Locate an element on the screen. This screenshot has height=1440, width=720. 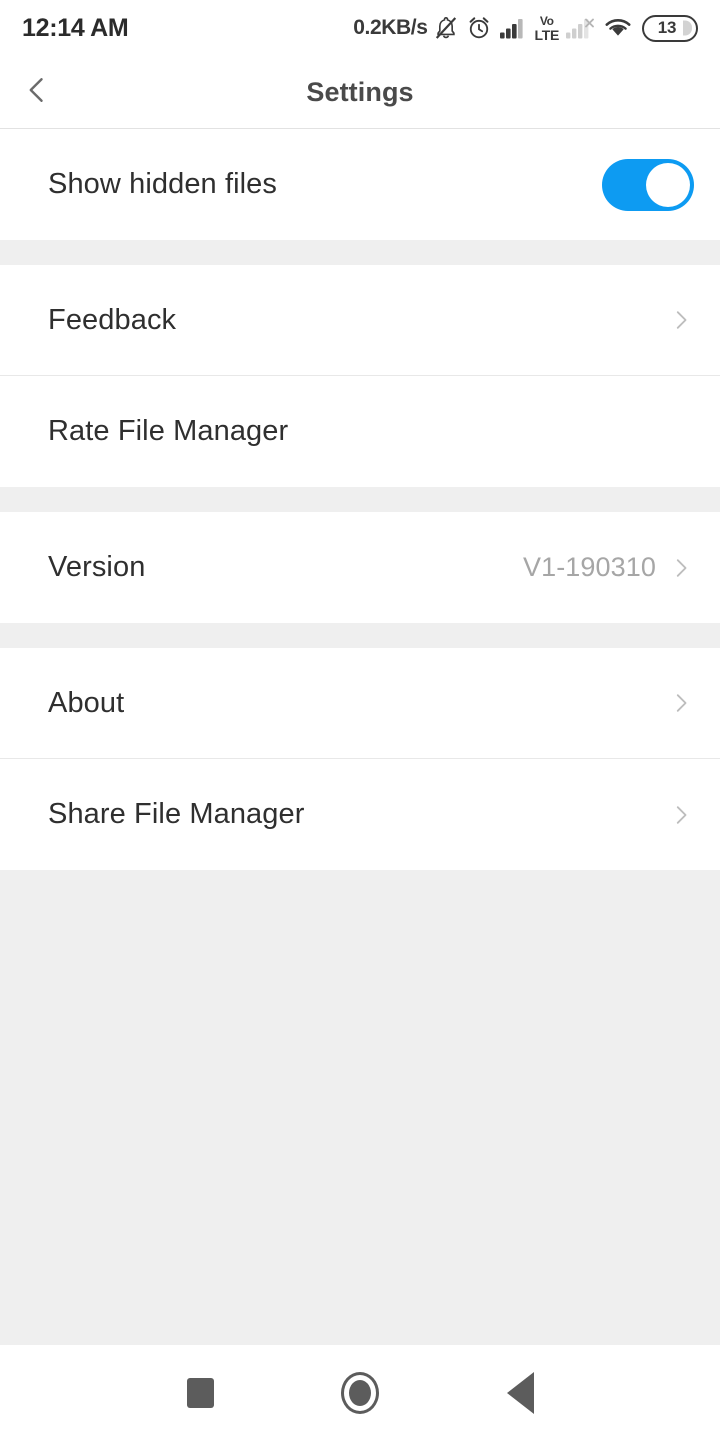
toggle-knob is located at coordinates (668, 184).